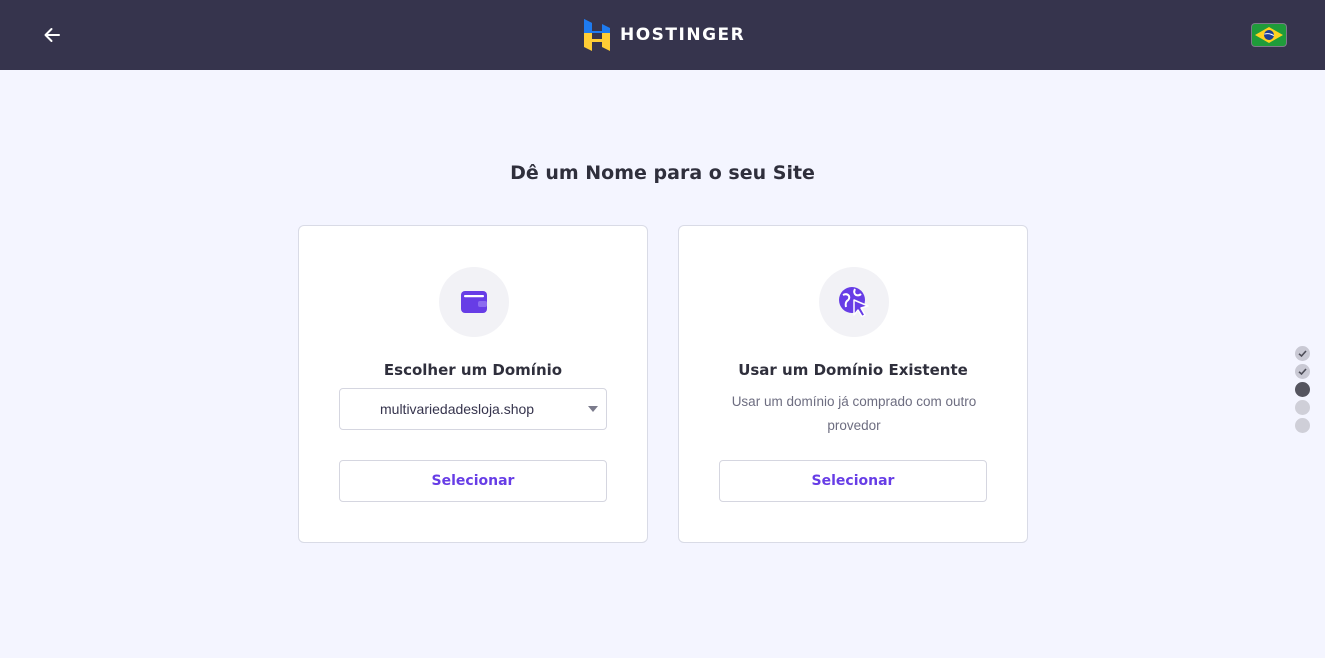 The width and height of the screenshot is (1325, 658). I want to click on domain-select: multivariedadesloja.shop, so click(473, 409).